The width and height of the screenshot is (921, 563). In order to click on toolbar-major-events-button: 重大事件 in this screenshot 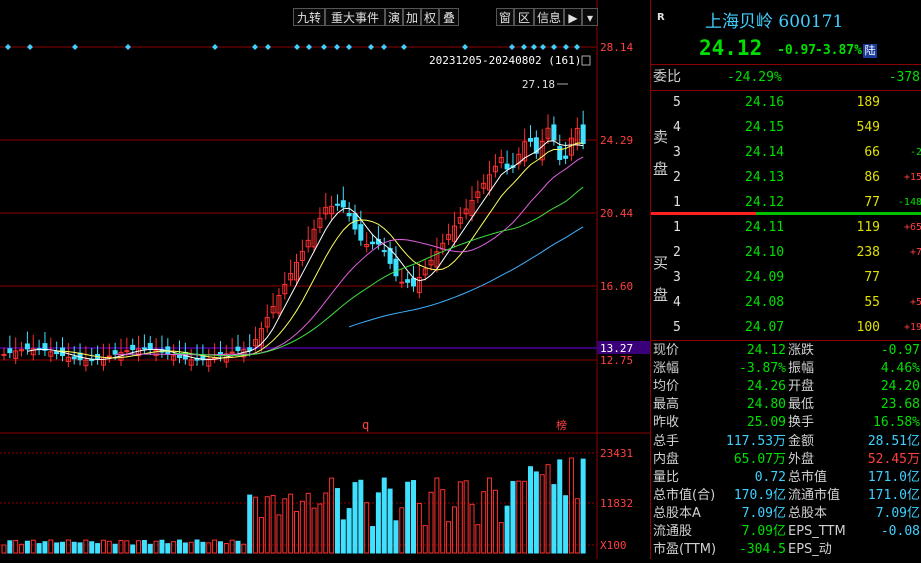, I will do `click(355, 17)`.